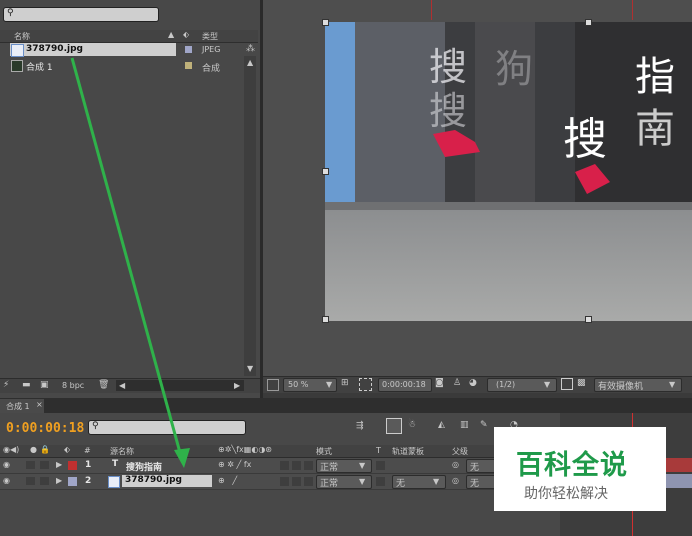  Describe the element at coordinates (130, 262) in the screenshot. I see `annotation-arrow` at that location.